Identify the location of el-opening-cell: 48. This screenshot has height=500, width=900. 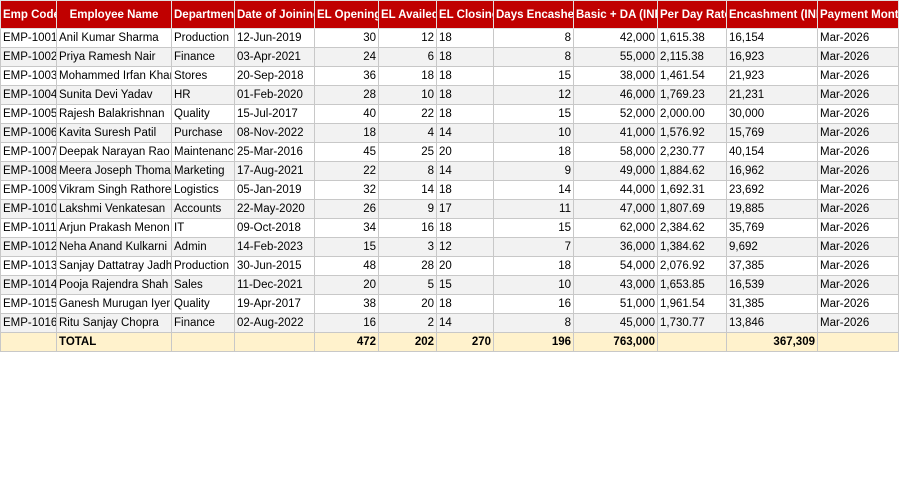
(346, 266).